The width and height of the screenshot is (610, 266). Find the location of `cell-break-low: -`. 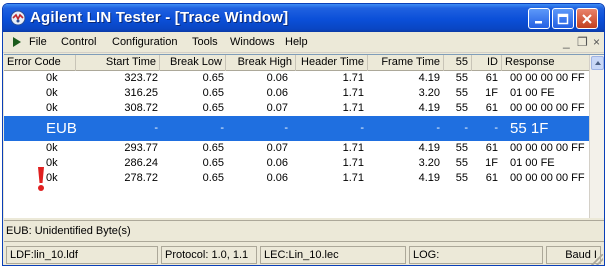

cell-break-low: - is located at coordinates (222, 128).